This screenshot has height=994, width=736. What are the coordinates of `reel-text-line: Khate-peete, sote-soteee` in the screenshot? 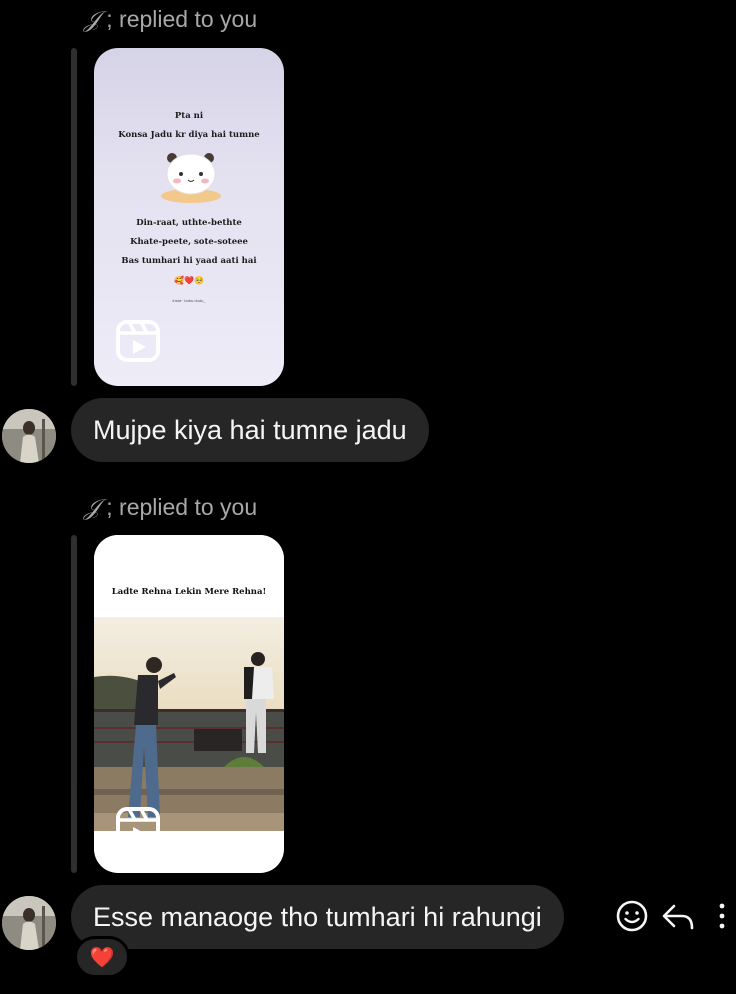 It's located at (189, 242).